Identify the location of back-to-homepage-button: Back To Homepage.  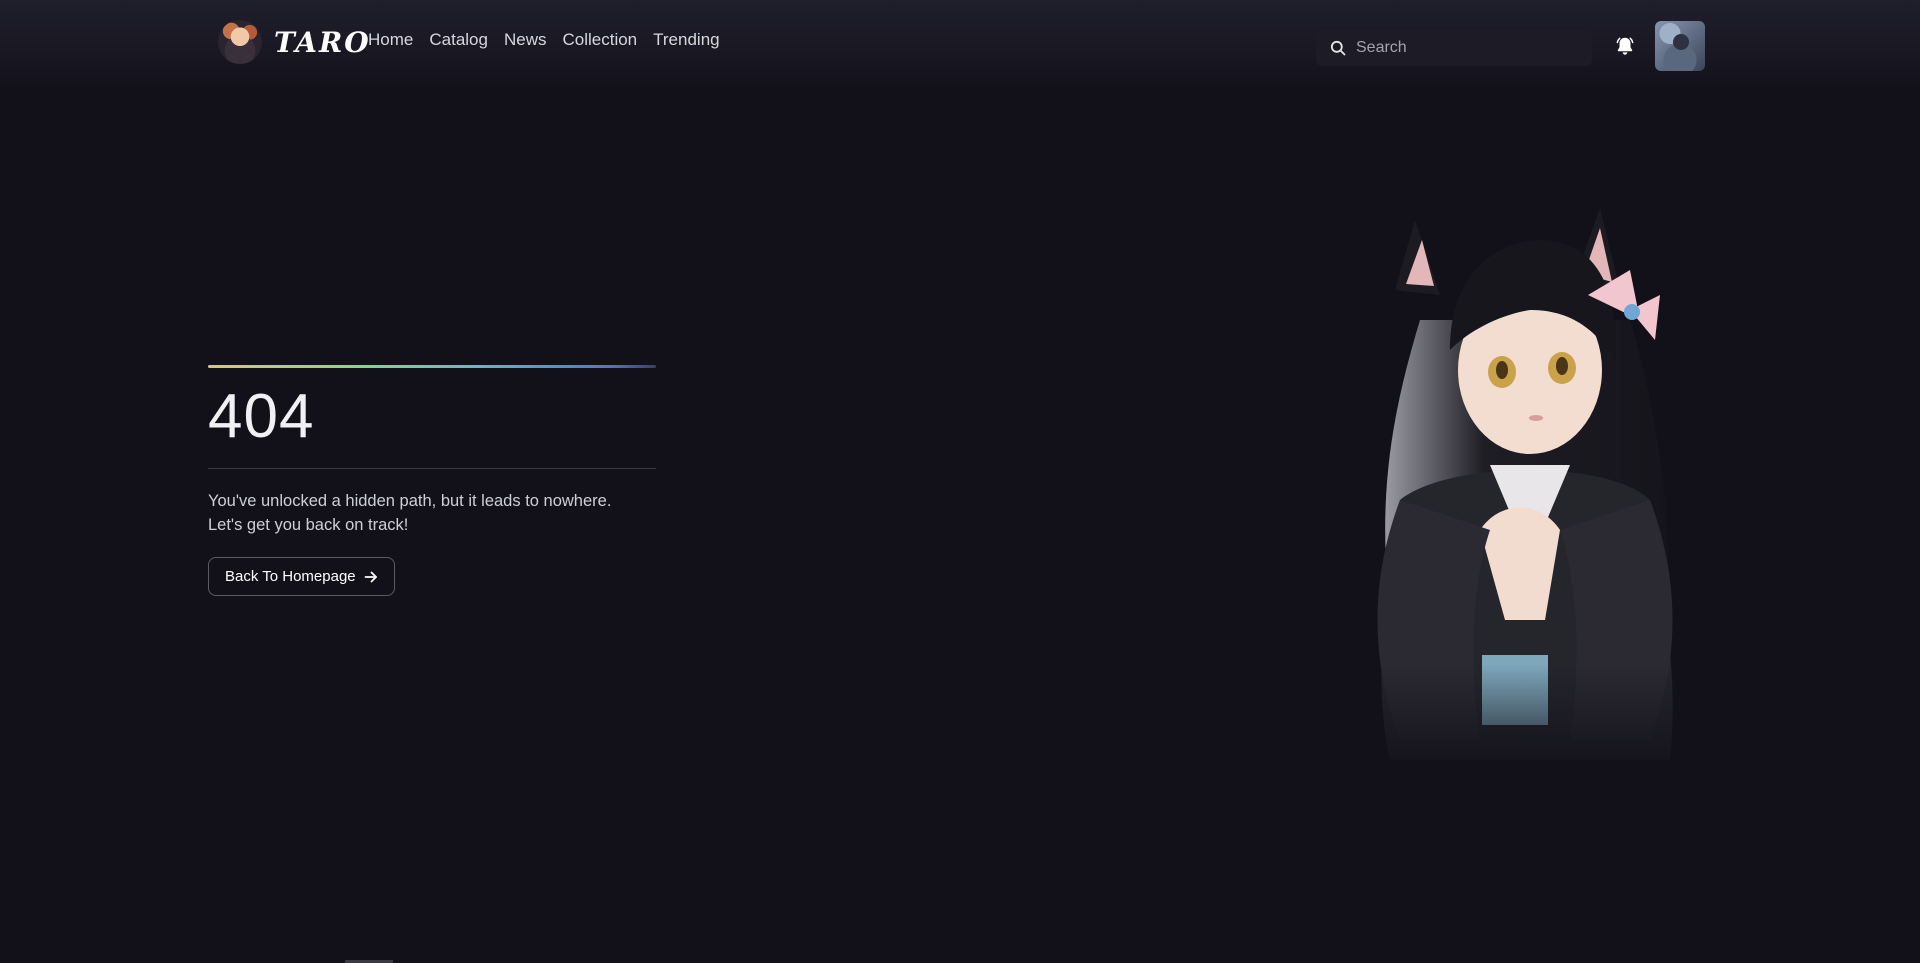
(301, 576).